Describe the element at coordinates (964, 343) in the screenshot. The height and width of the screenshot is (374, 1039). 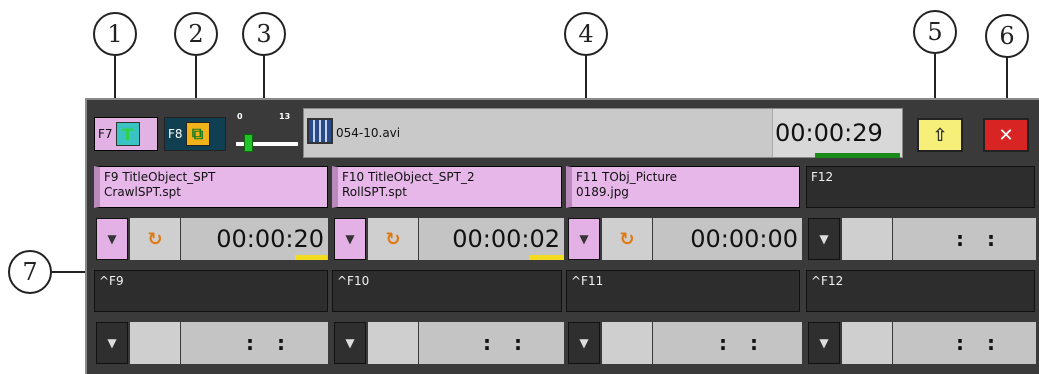
I see `slot-ctrl-f12-timecode: : :` at that location.